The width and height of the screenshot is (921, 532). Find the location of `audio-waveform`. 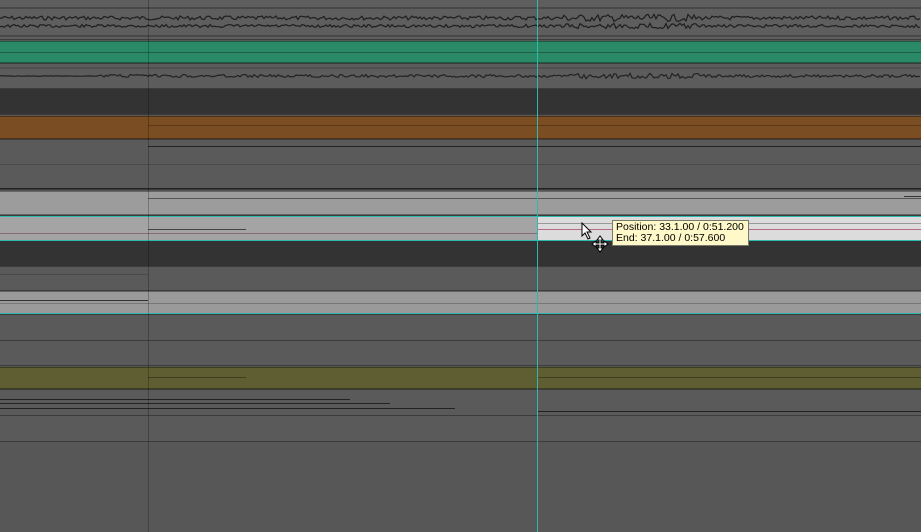

audio-waveform is located at coordinates (460, 22).